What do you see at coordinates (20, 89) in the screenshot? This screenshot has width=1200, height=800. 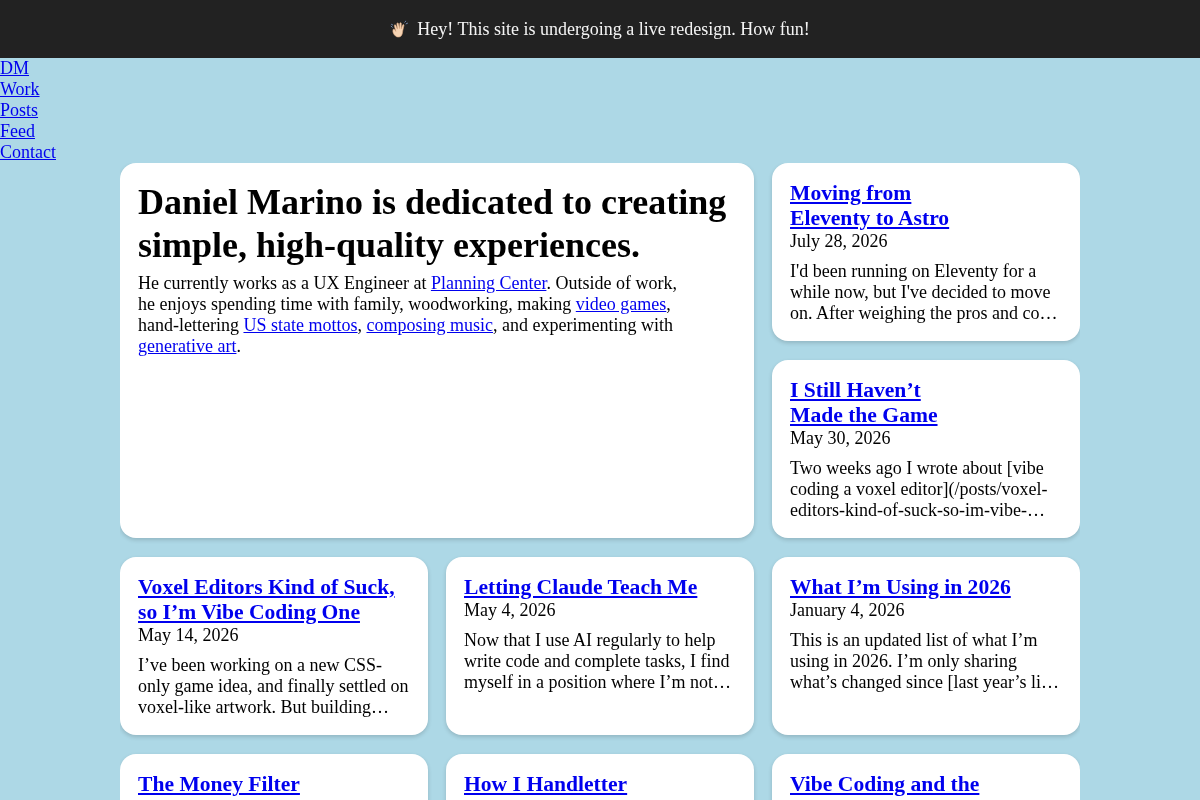 I see `nav-link: Work` at bounding box center [20, 89].